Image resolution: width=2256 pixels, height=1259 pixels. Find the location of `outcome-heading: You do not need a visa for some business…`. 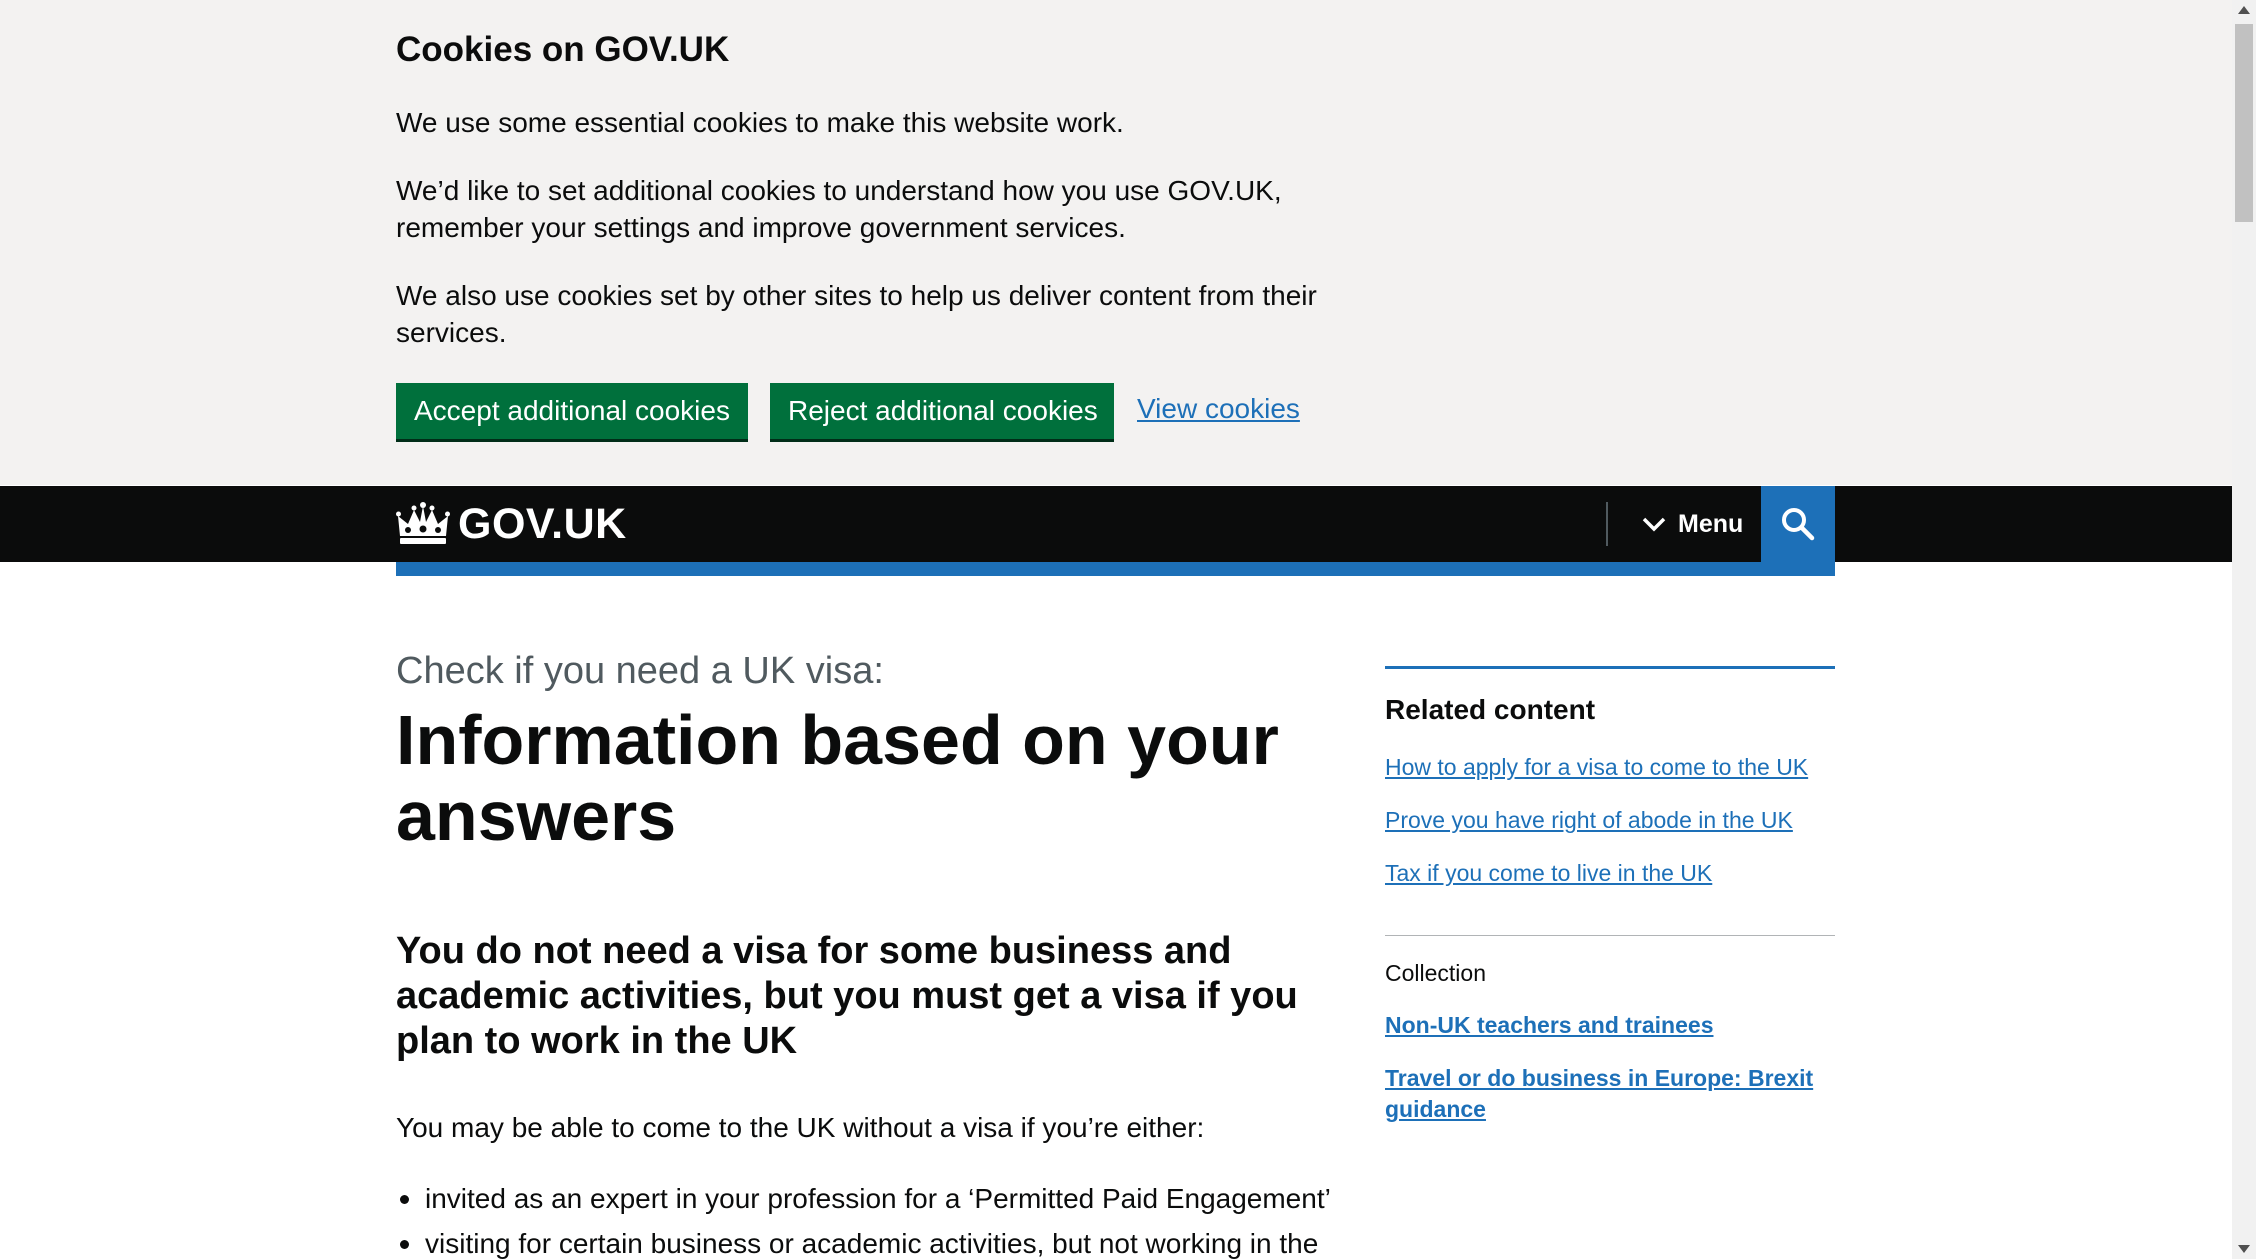

outcome-heading: You do not need a visa for some business… is located at coordinates (847, 996).